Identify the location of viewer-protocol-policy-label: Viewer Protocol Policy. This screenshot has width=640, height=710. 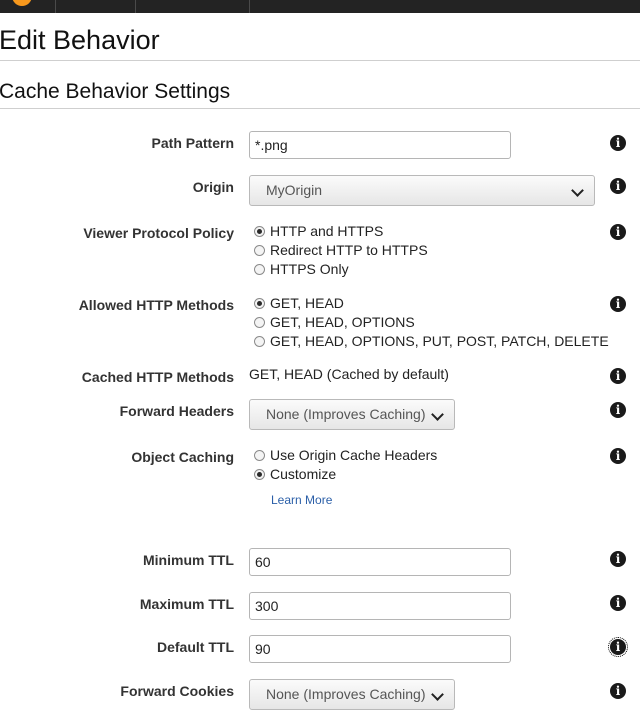
(158, 233).